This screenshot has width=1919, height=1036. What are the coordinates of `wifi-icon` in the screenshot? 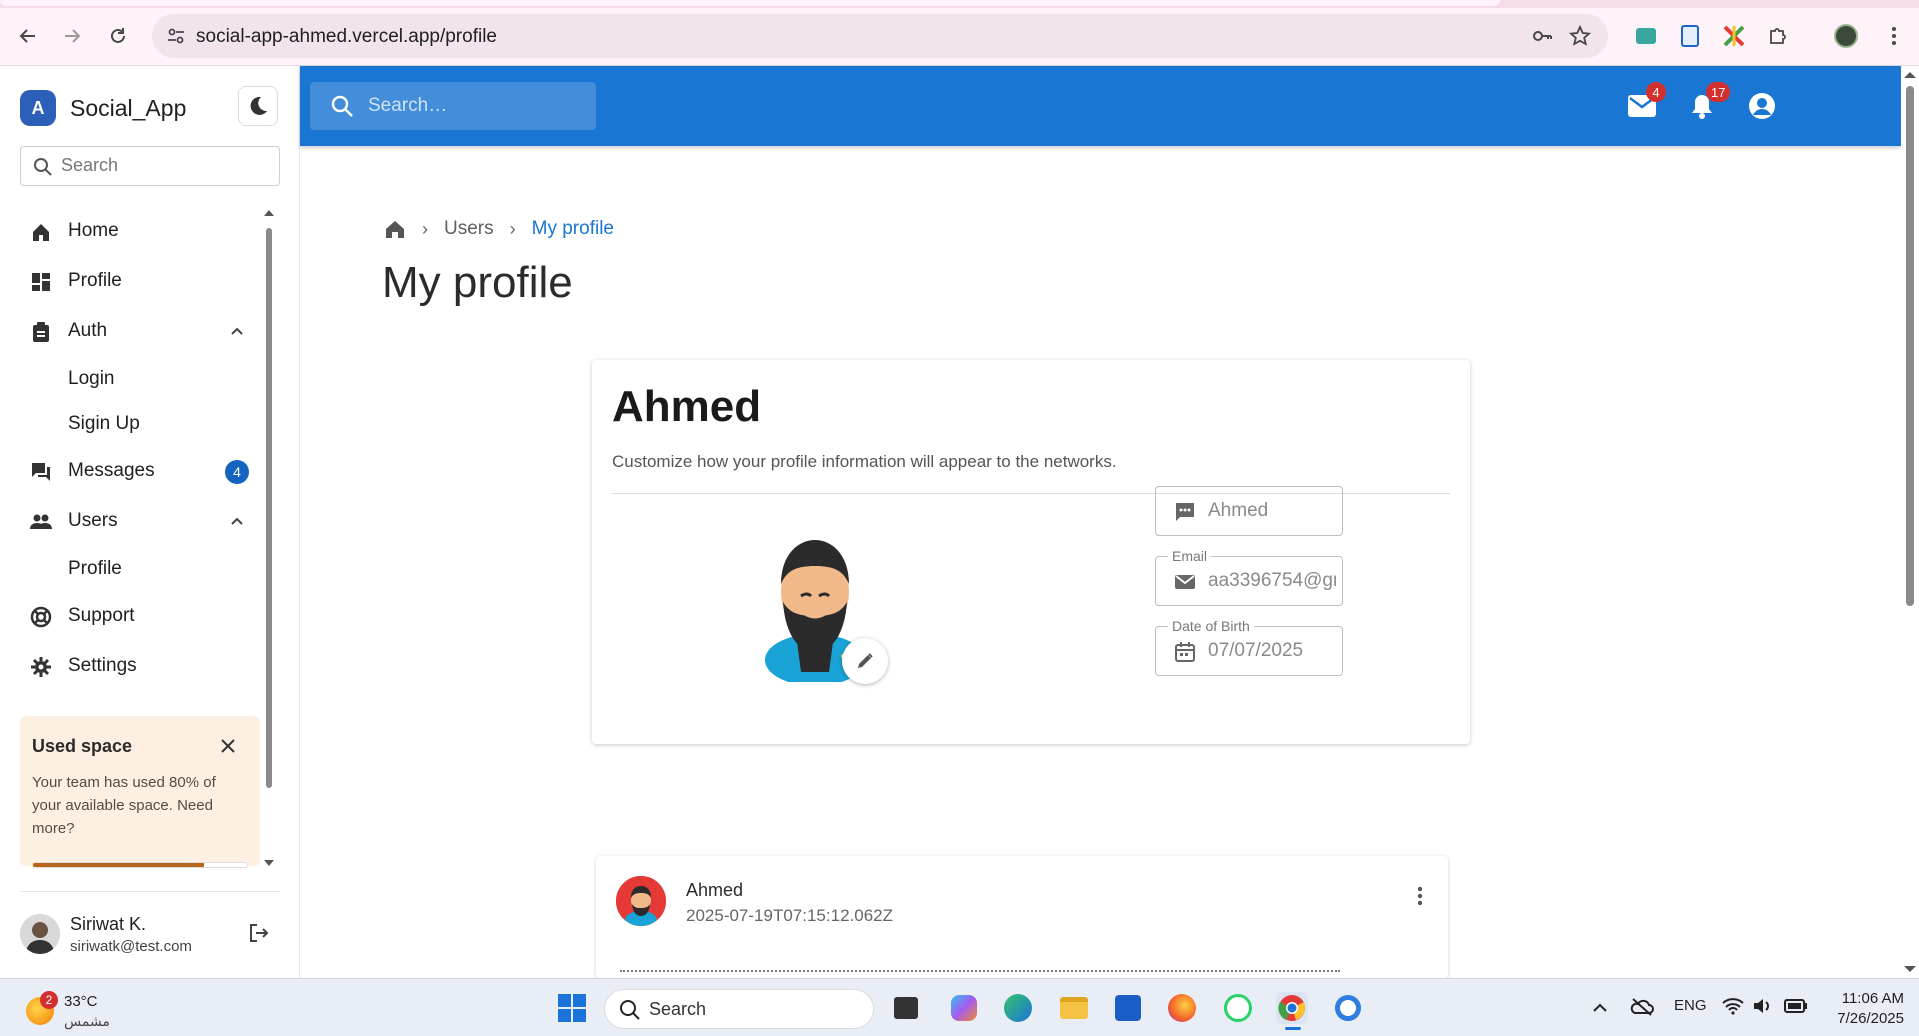 It's located at (1733, 1006).